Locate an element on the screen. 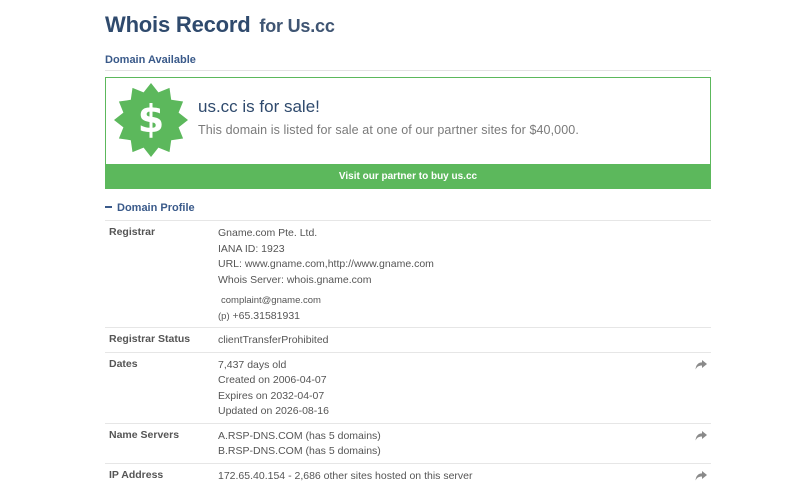 The height and width of the screenshot is (482, 800). sale-title: us.cc is for sale! is located at coordinates (259, 106).